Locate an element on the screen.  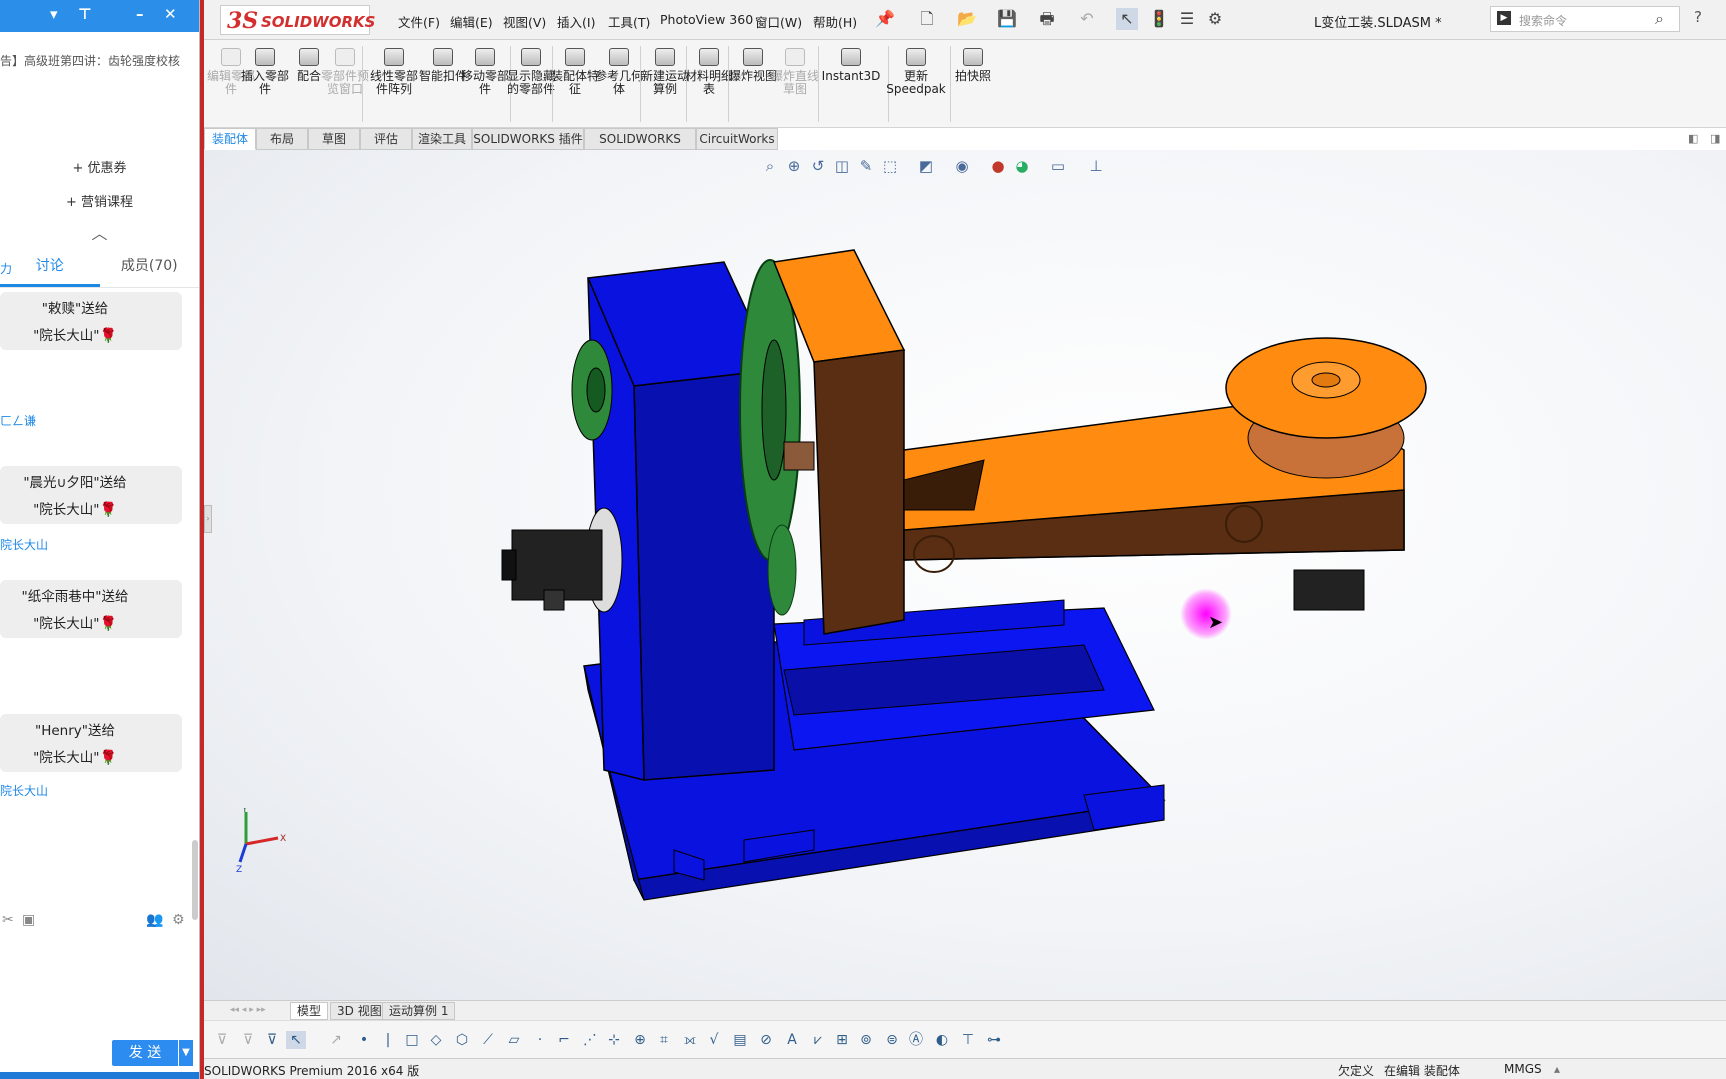
servo-motor is located at coordinates (562, 560).